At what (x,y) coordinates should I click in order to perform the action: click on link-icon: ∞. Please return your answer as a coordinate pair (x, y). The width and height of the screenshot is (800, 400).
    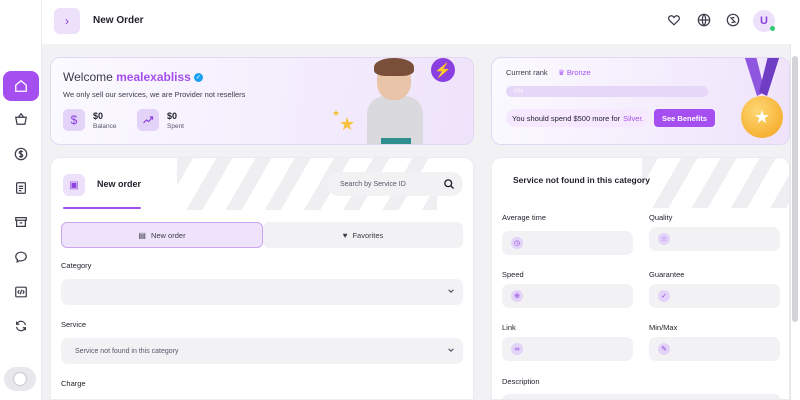
    Looking at the image, I should click on (517, 349).